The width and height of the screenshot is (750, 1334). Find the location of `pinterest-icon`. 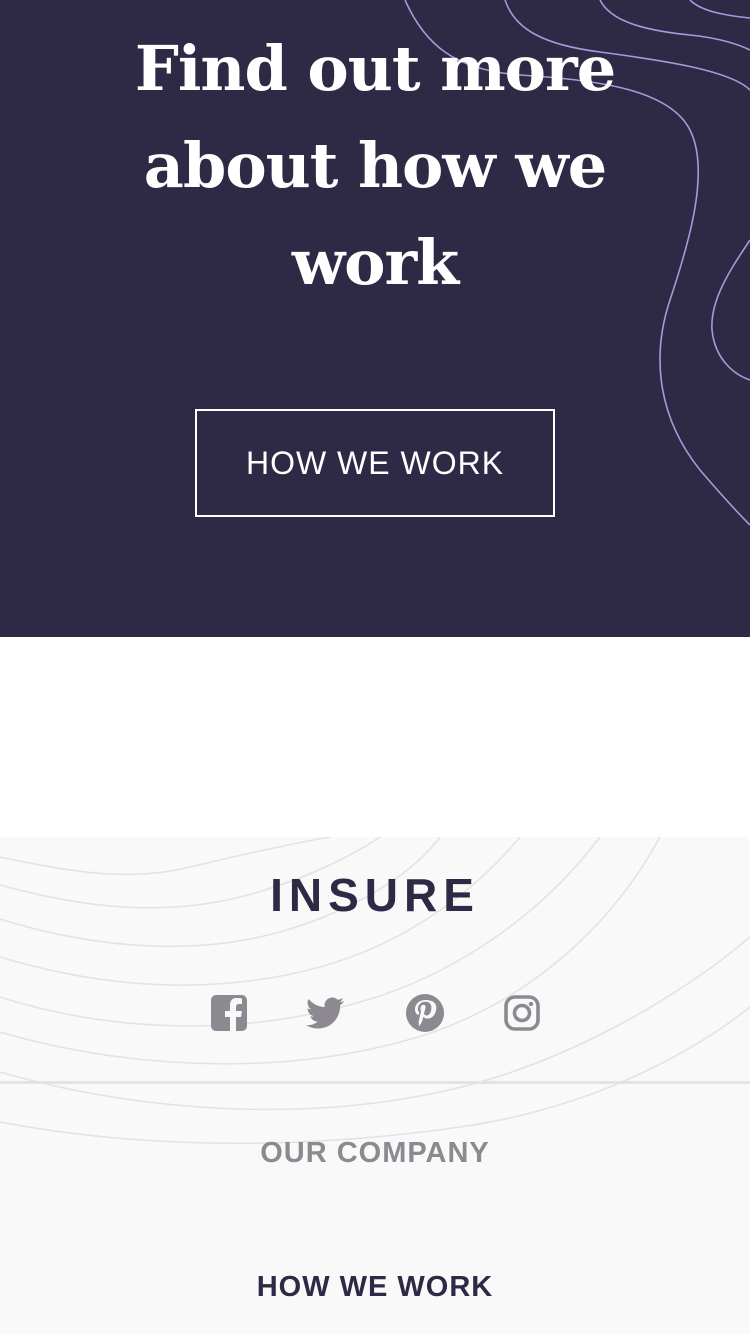

pinterest-icon is located at coordinates (425, 1013).